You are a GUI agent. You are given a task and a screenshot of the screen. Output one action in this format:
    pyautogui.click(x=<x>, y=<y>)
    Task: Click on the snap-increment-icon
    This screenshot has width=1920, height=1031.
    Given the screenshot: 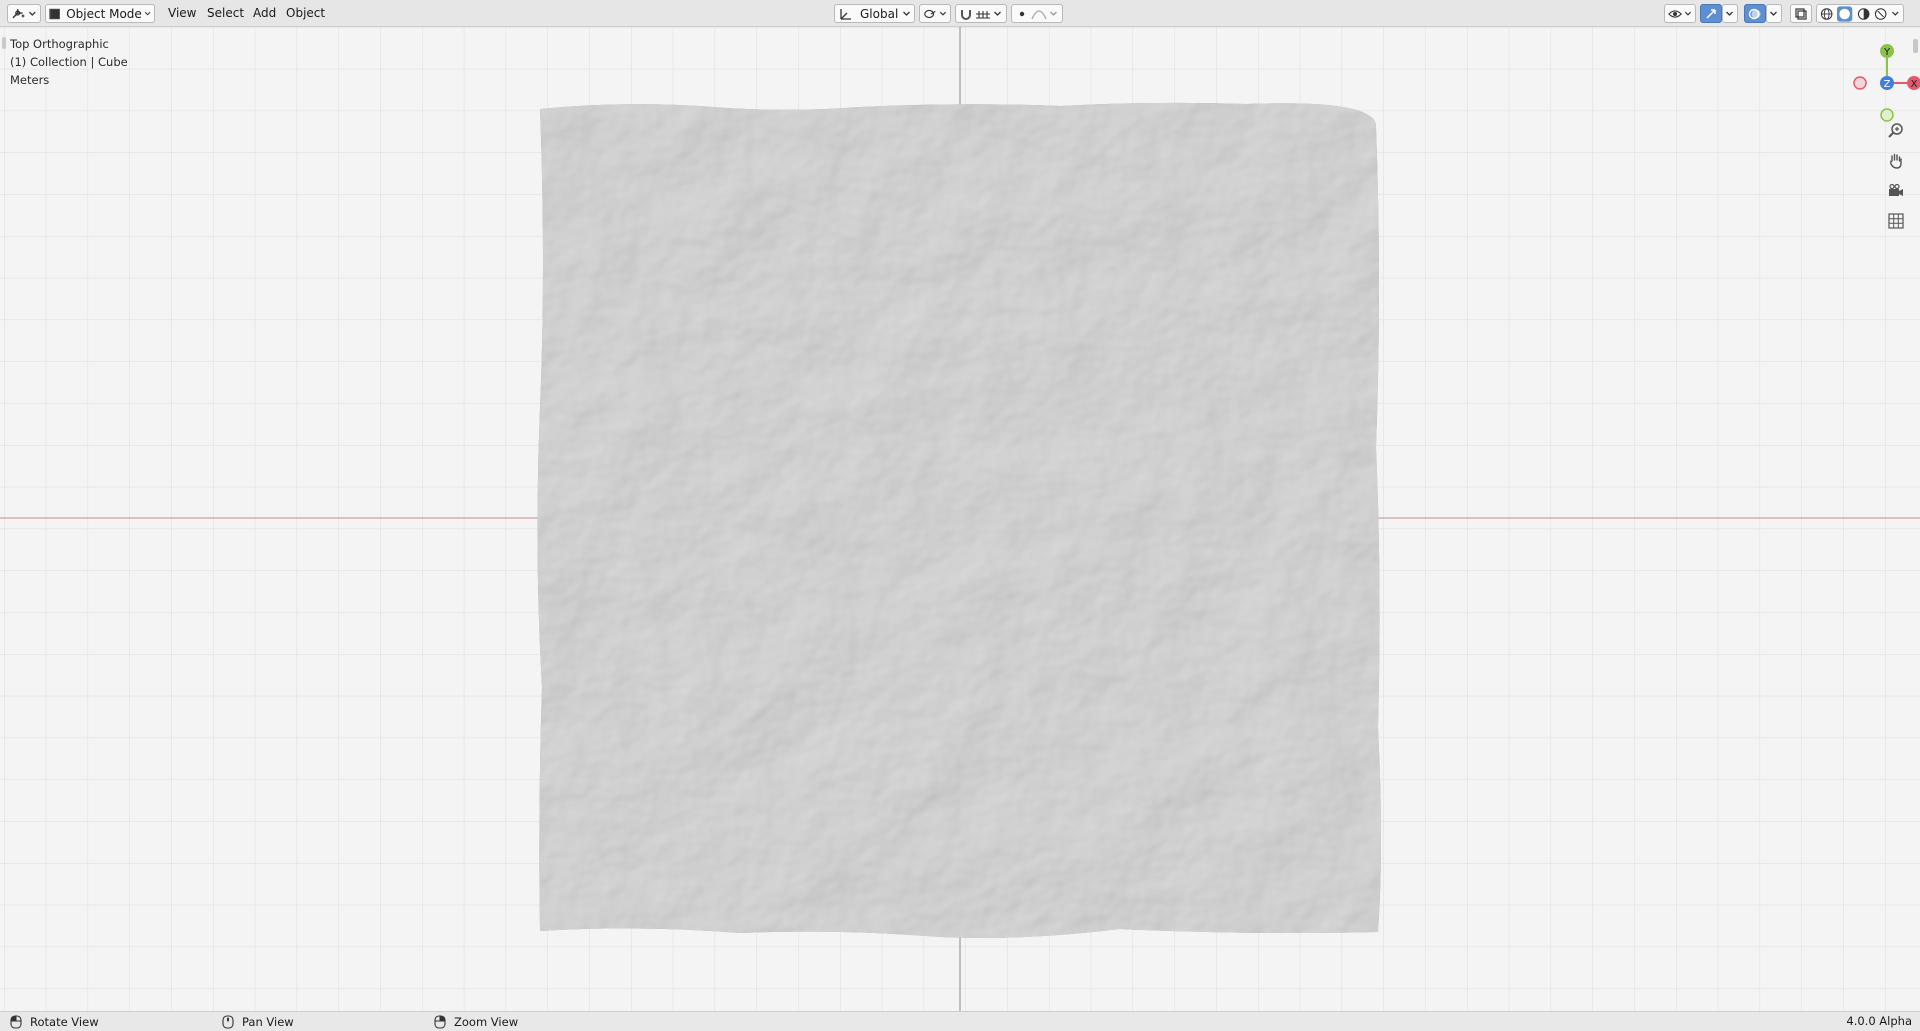 What is the action you would take?
    pyautogui.click(x=983, y=14)
    